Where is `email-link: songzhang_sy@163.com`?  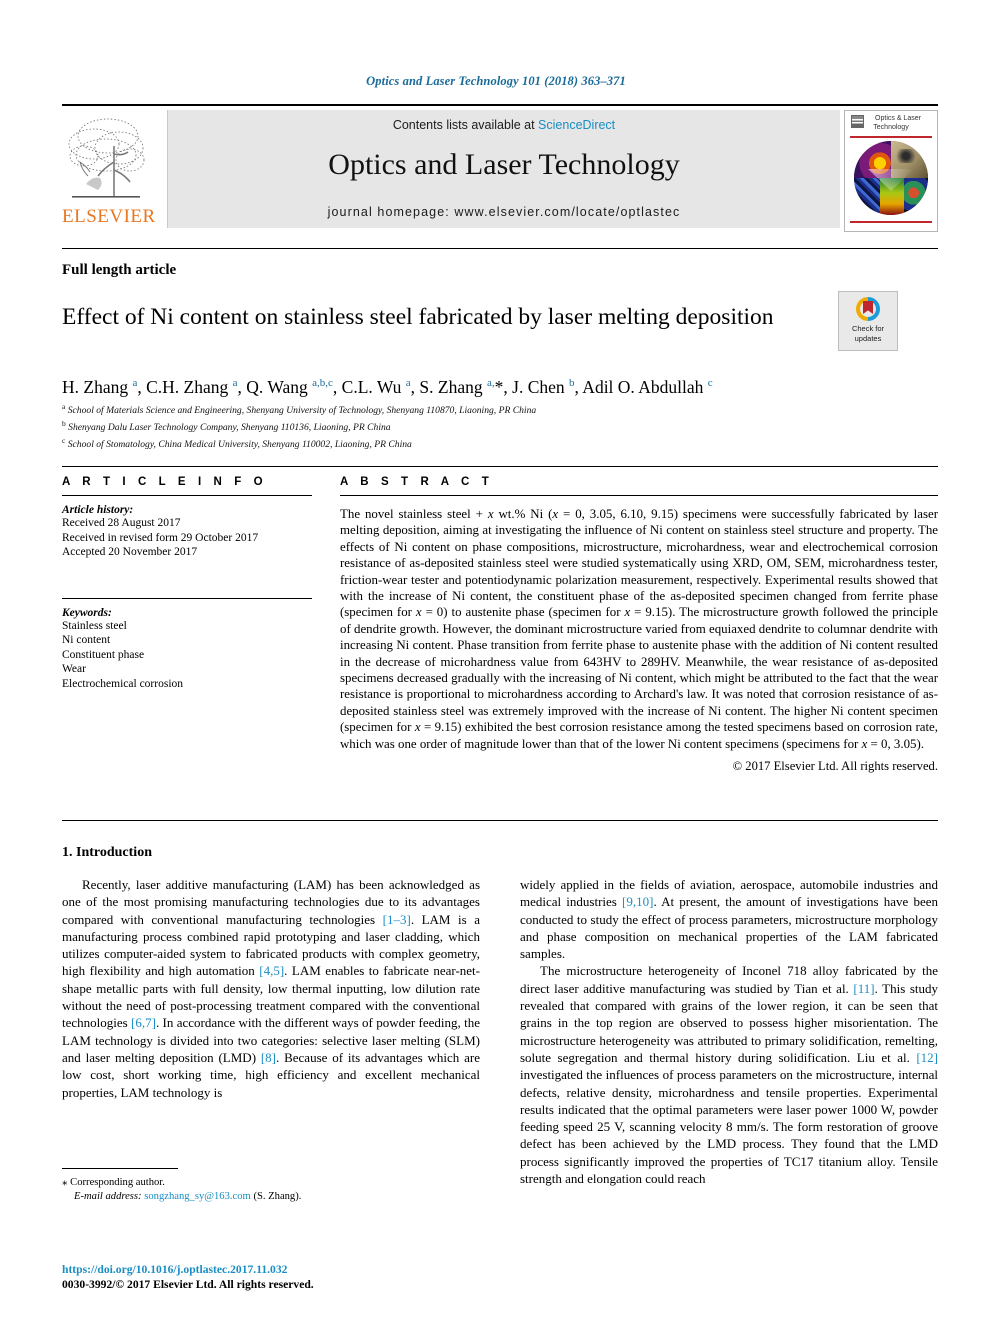 email-link: songzhang_sy@163.com is located at coordinates (197, 1196).